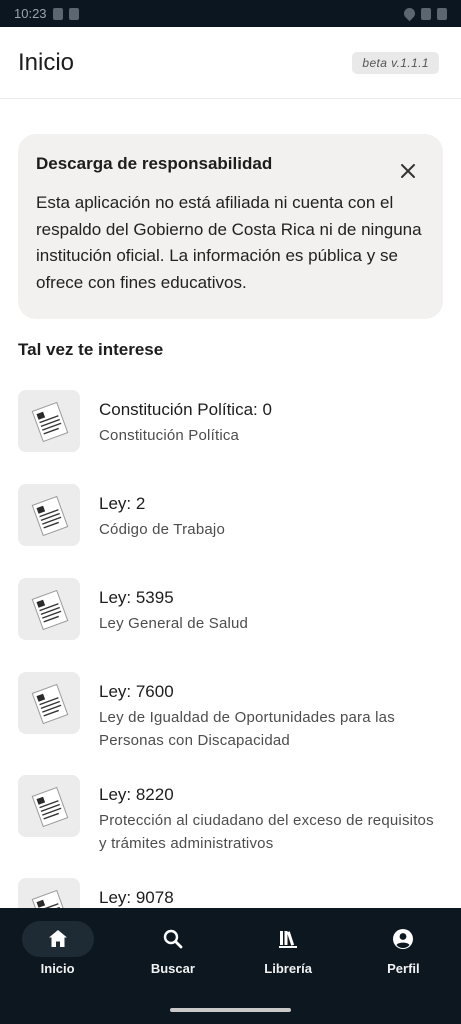  What do you see at coordinates (30, 13) in the screenshot?
I see `status-time: 10:23` at bounding box center [30, 13].